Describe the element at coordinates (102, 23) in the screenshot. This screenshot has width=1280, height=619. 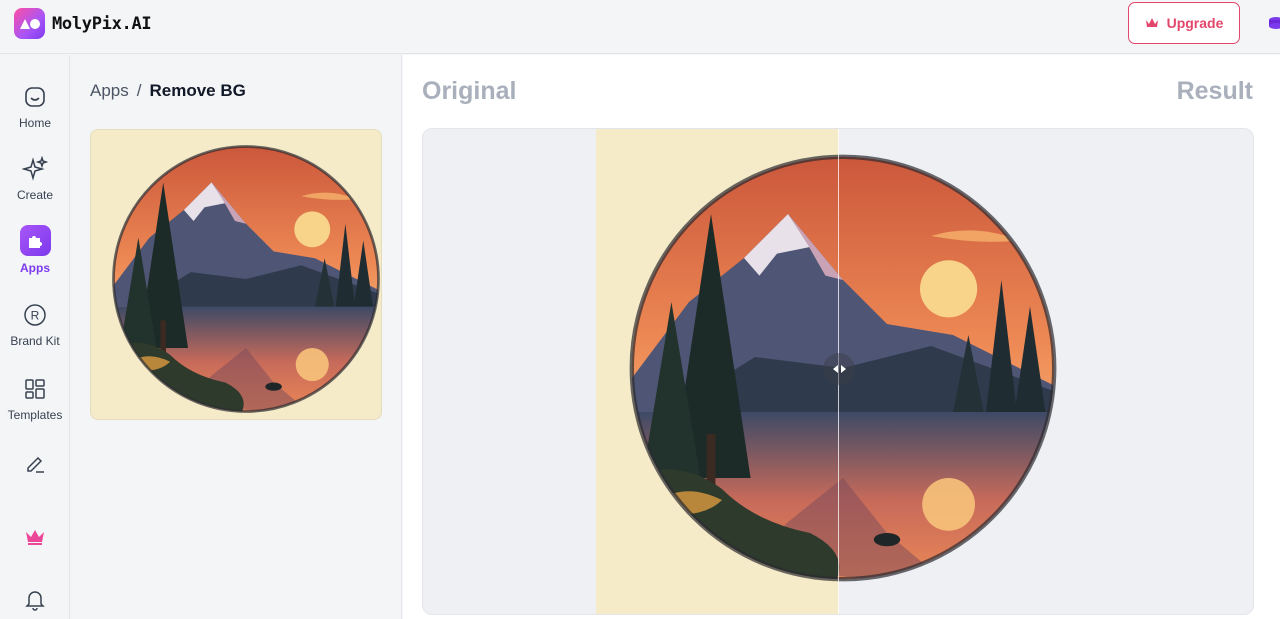
I see `app-name: MolyPix.AI` at that location.